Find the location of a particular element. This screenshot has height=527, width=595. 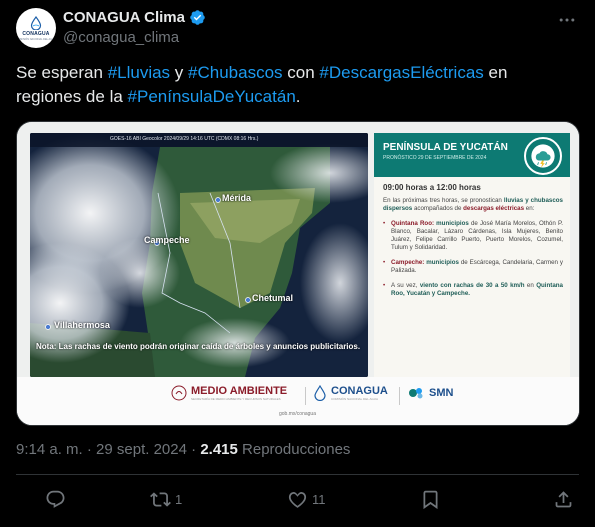

smn-logo: SMN is located at coordinates (430, 393).